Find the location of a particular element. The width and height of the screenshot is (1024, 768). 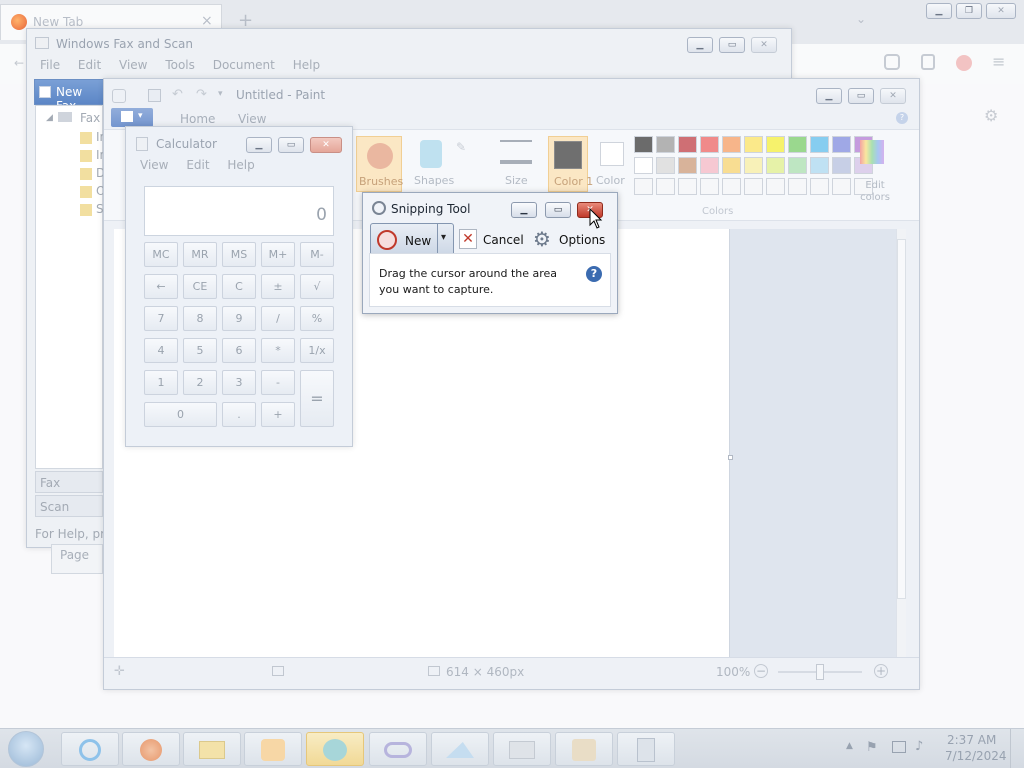

tree-root-label: Fax is located at coordinates (90, 118).